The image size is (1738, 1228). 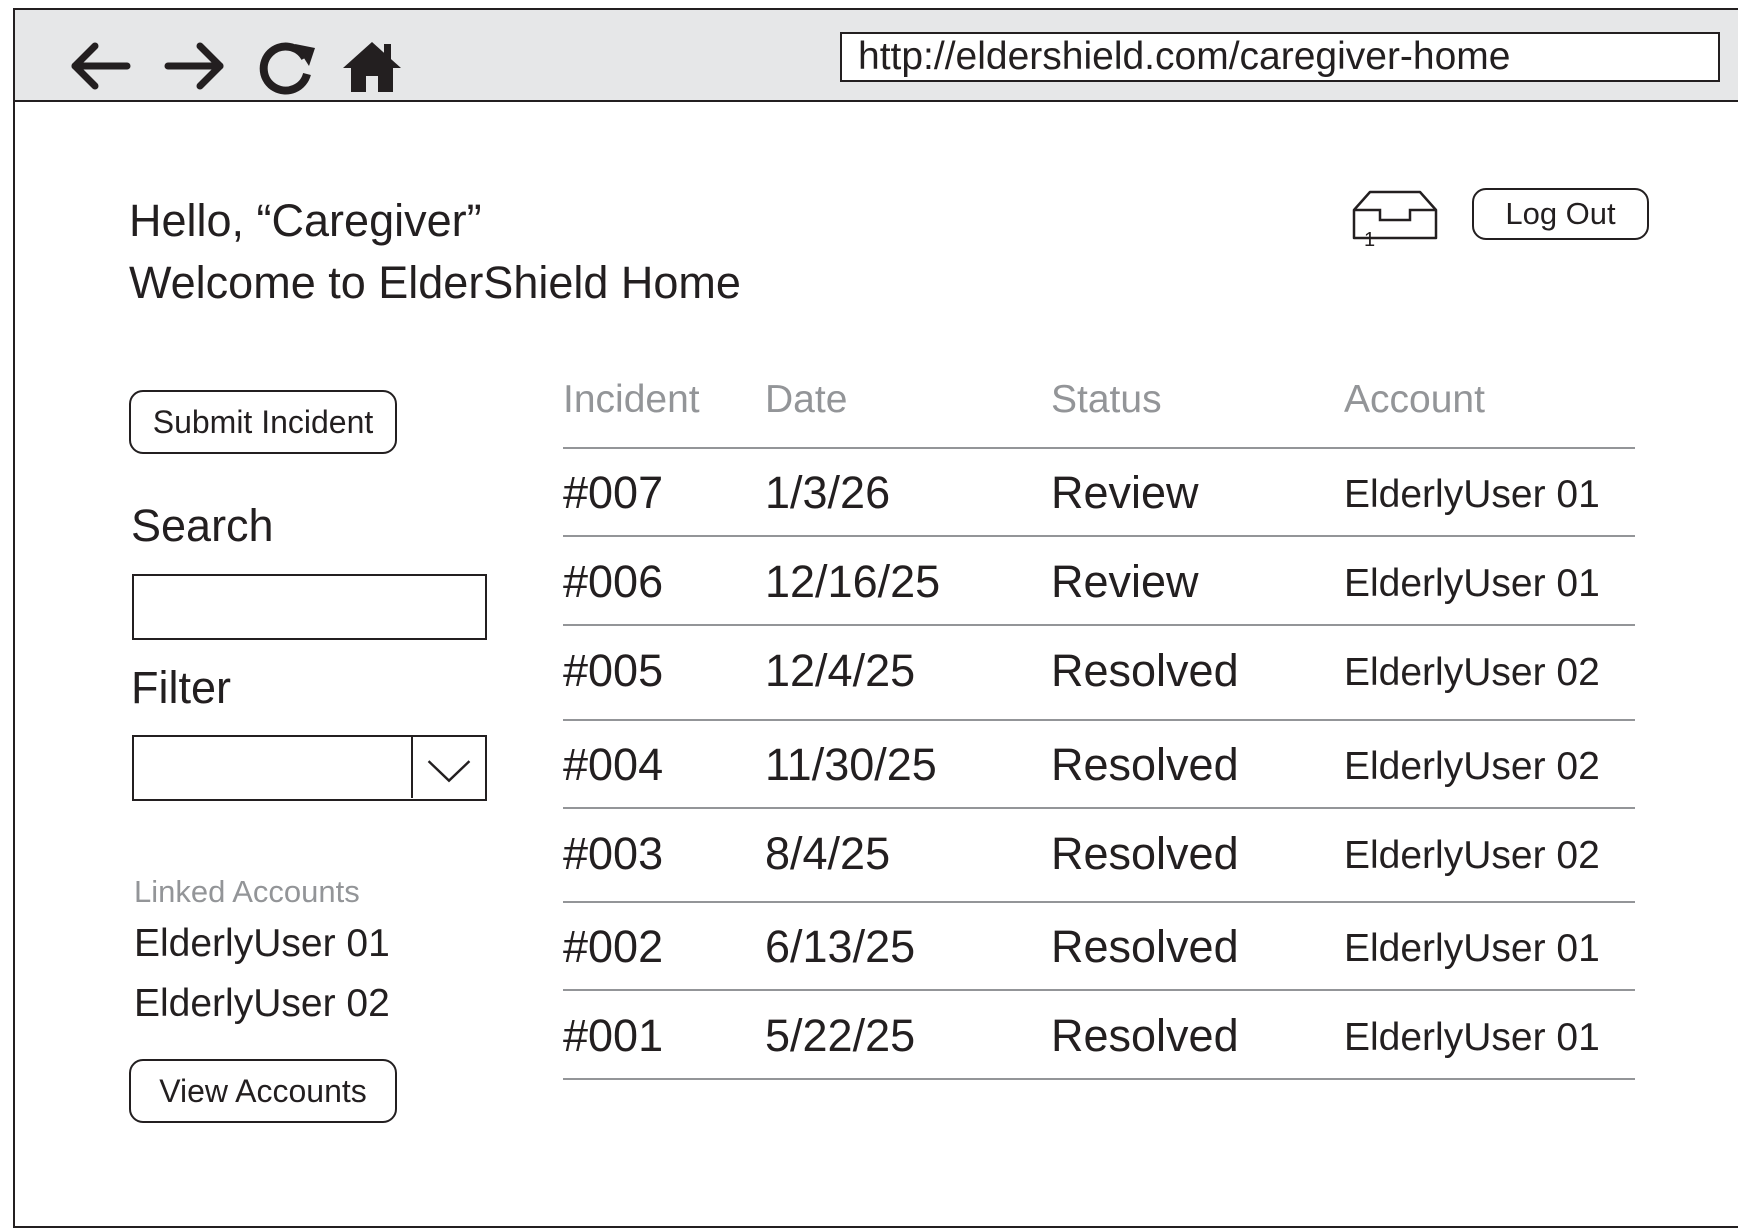 What do you see at coordinates (631, 400) in the screenshot?
I see `column-header-incident: Incident` at bounding box center [631, 400].